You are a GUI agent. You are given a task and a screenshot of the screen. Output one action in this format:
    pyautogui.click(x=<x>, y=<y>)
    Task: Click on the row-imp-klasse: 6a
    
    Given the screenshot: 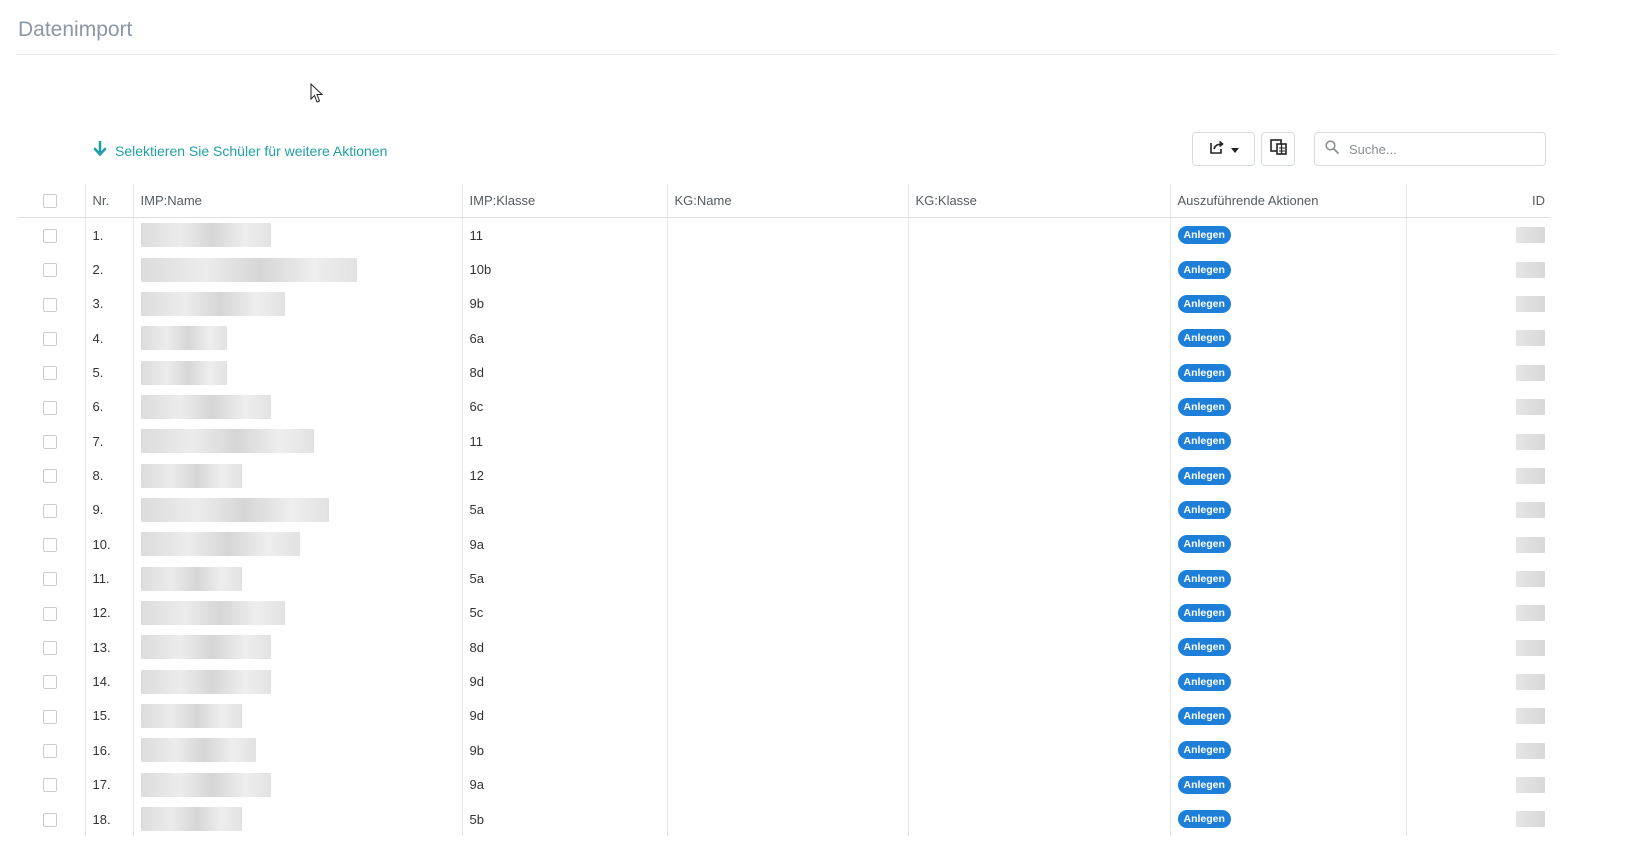 What is the action you would take?
    pyautogui.click(x=564, y=338)
    